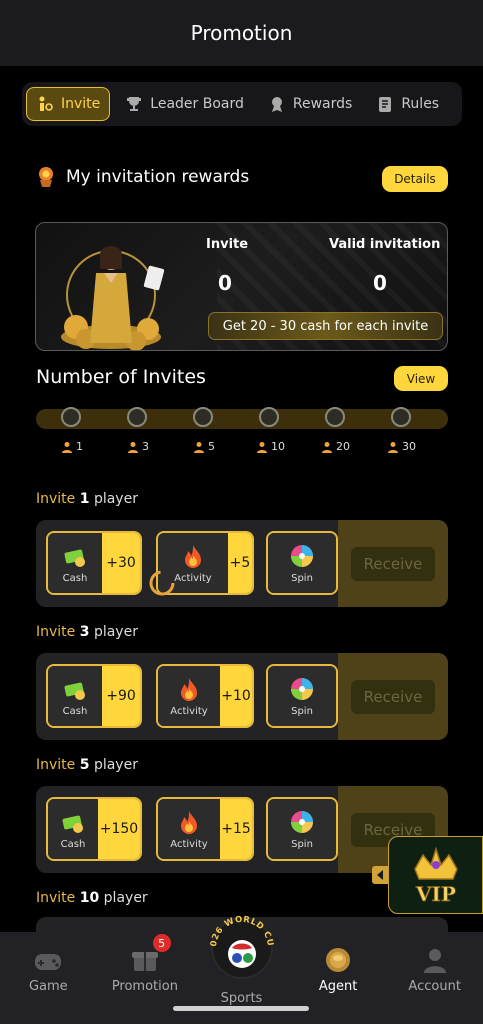 This screenshot has width=483, height=1024. What do you see at coordinates (435, 894) in the screenshot?
I see `svg-text: VIP` at bounding box center [435, 894].